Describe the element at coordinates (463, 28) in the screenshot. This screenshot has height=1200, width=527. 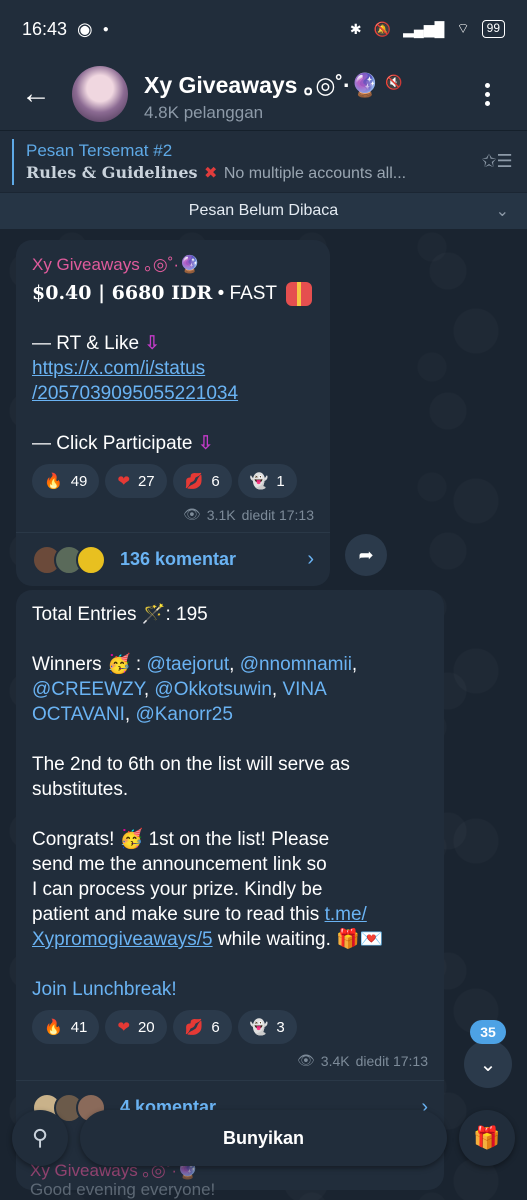
I see `wifi-icon: ⌔` at that location.